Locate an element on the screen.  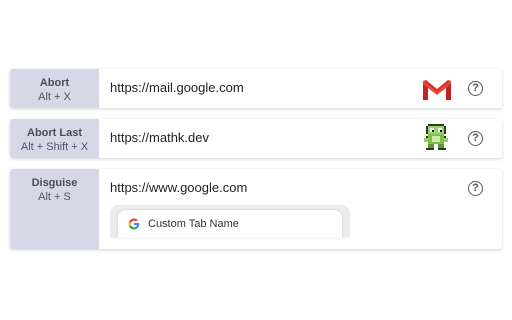
disguise-help-icon: ? is located at coordinates (475, 188).